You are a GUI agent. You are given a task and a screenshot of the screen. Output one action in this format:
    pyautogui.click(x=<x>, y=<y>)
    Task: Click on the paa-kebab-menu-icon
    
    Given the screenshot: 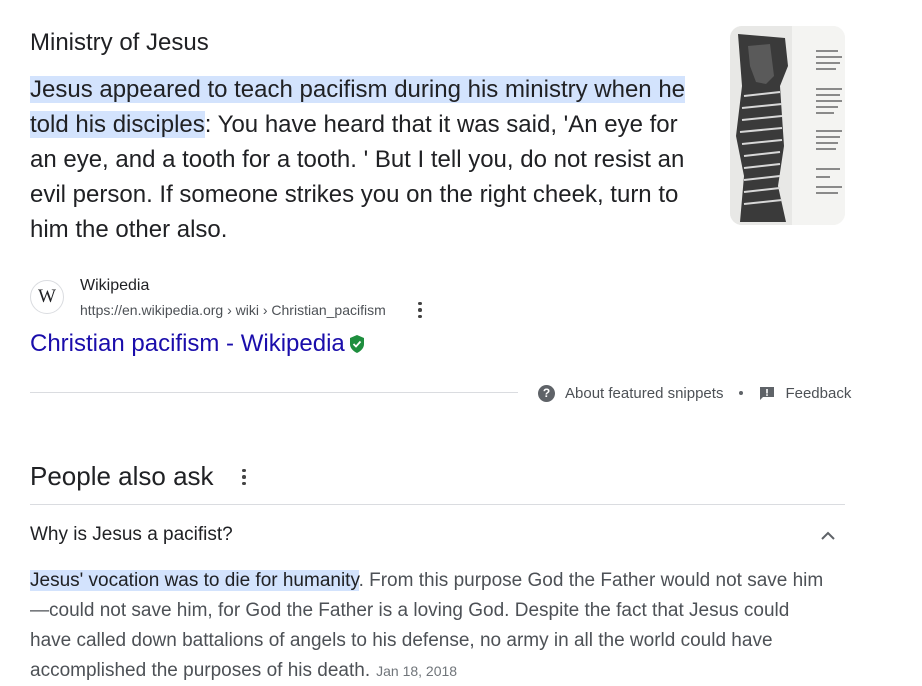 What is the action you would take?
    pyautogui.click(x=244, y=477)
    